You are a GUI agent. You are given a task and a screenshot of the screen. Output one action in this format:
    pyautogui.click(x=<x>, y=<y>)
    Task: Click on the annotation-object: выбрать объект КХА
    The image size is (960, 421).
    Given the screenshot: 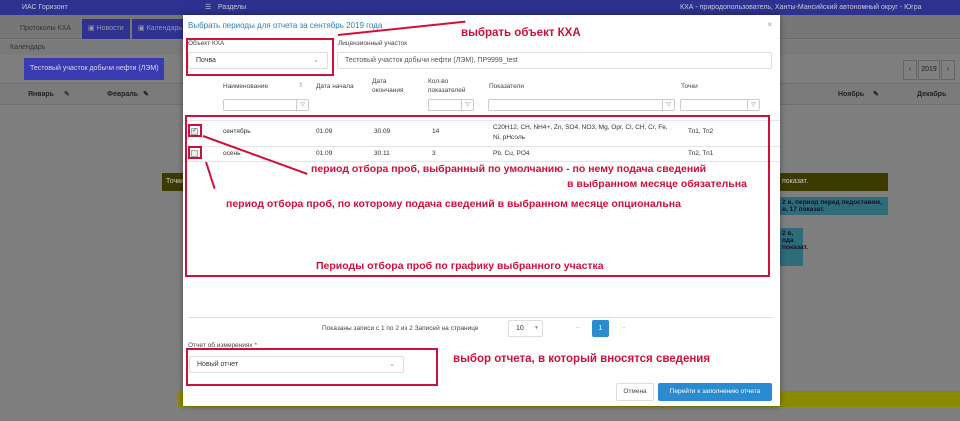 What is the action you would take?
    pyautogui.click(x=521, y=33)
    